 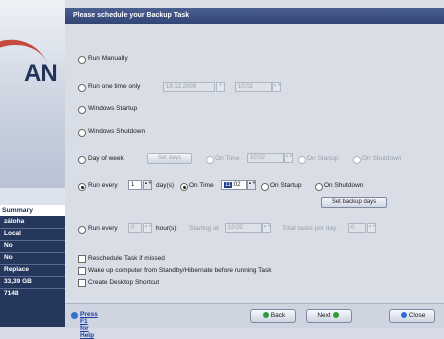 What do you see at coordinates (403, 315) in the screenshot?
I see `close-icon` at bounding box center [403, 315].